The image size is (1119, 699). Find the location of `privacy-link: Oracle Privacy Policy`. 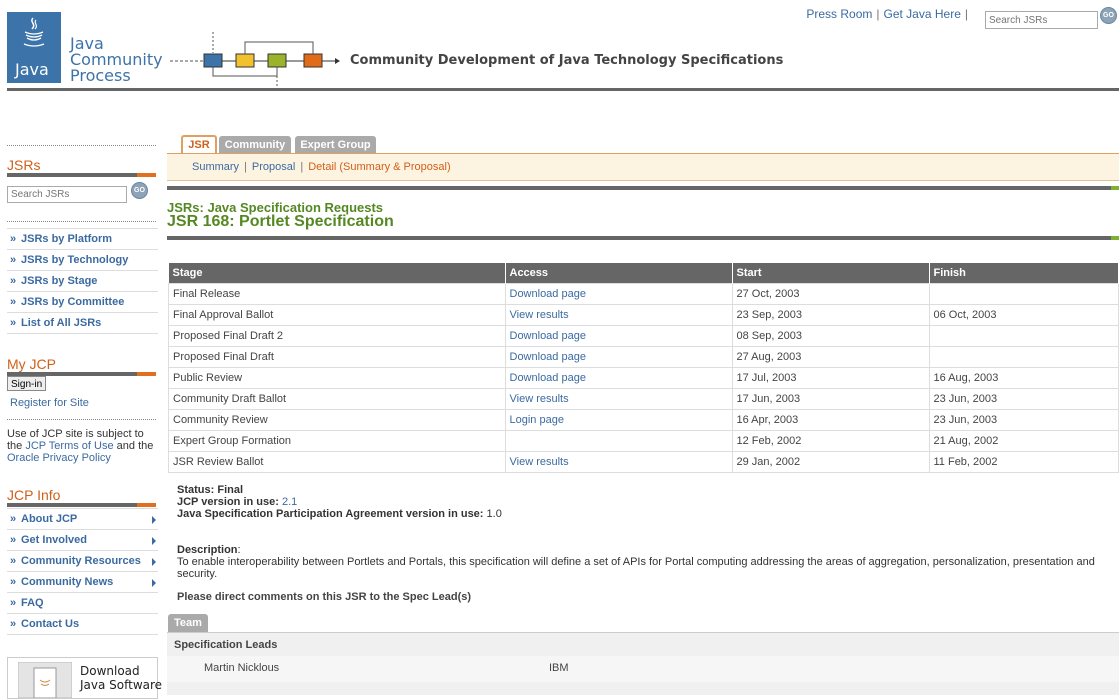

privacy-link: Oracle Privacy Policy is located at coordinates (59, 458).